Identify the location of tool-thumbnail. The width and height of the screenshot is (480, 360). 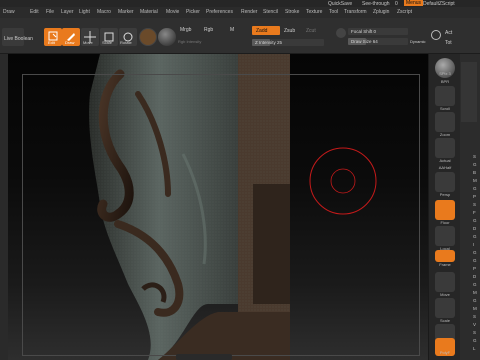
(469, 92).